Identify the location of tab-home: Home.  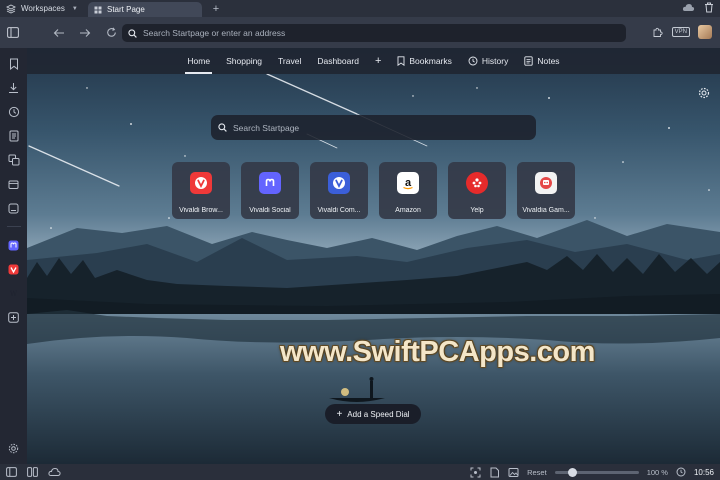
(198, 61).